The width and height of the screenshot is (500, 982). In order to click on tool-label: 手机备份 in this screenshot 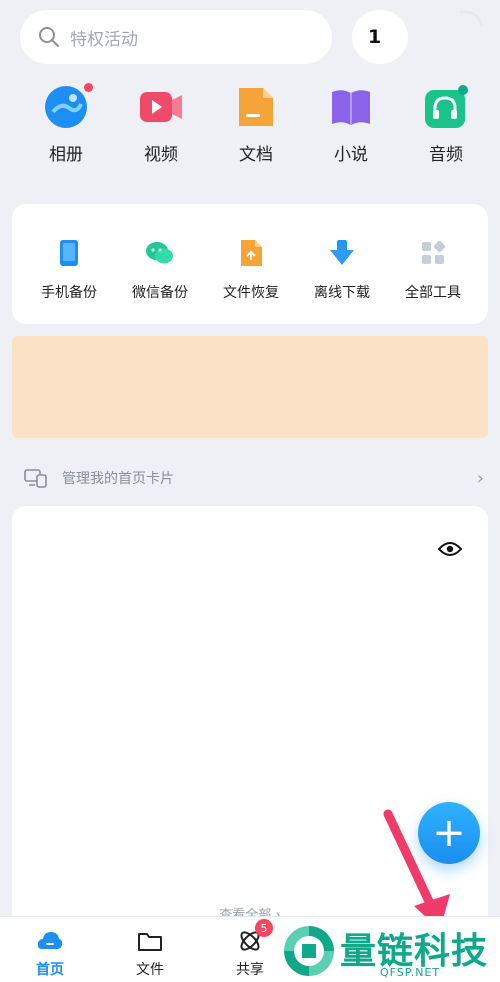, I will do `click(69, 293)`.